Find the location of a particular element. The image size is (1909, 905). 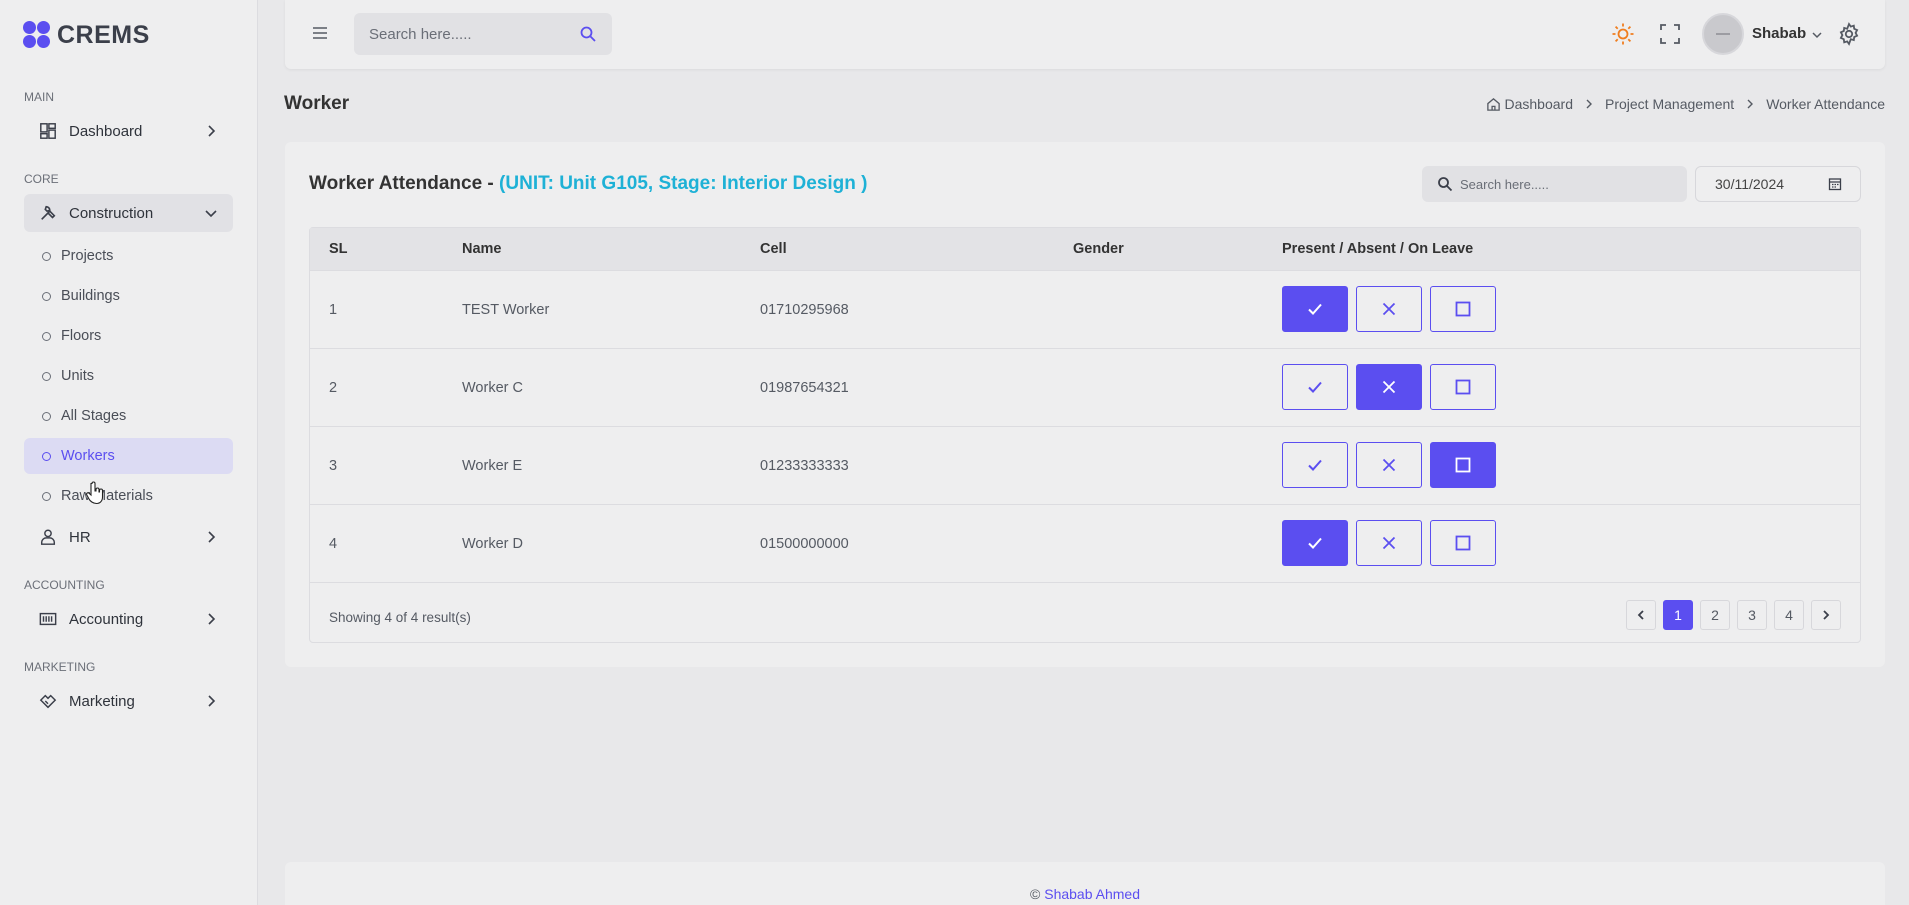

cell-name: Worker C is located at coordinates (492, 388).